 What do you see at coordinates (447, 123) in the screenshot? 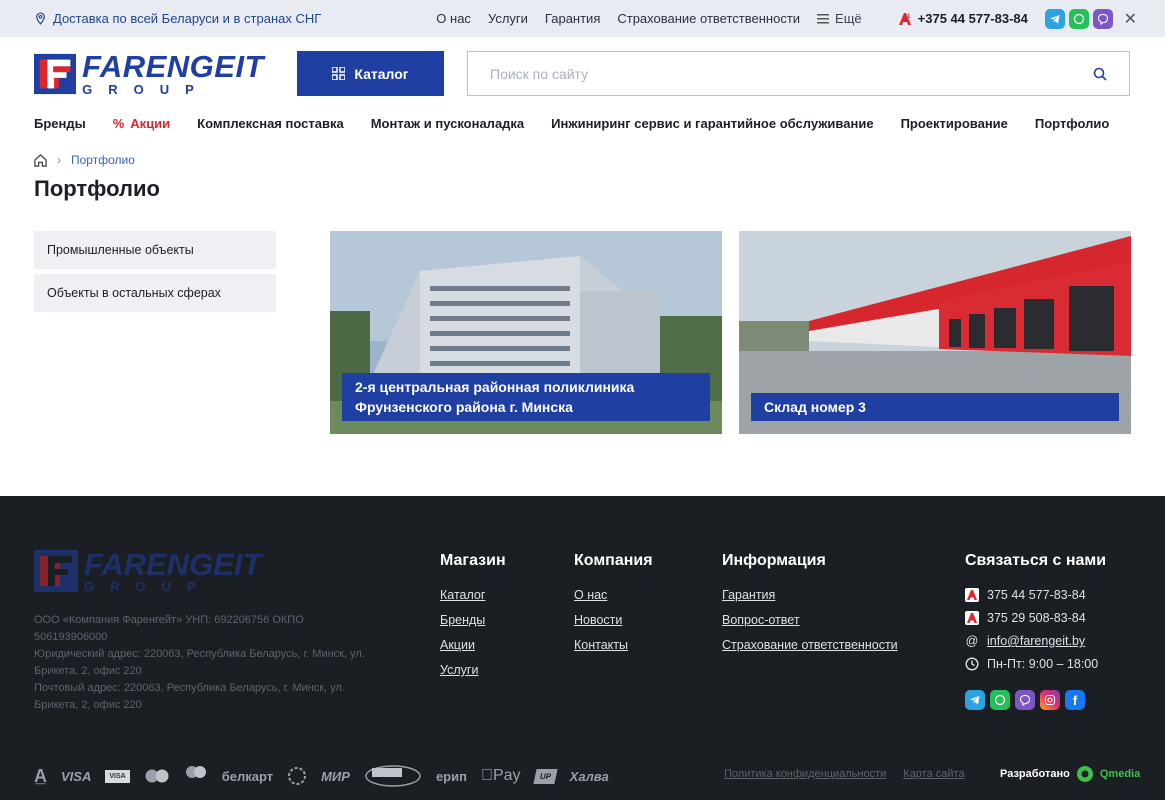
I see `nav-installation: Монтаж и пусконаладка` at bounding box center [447, 123].